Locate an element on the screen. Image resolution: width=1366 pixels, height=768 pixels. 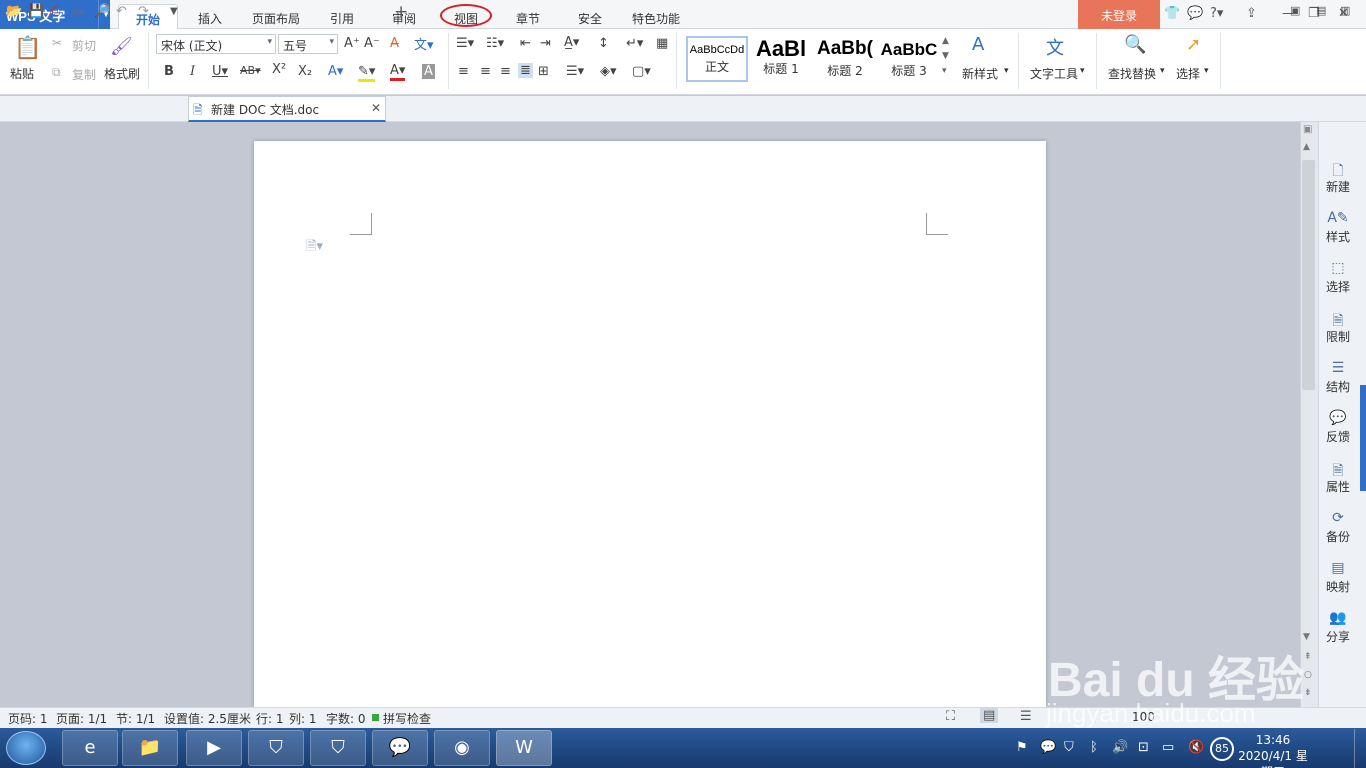
tab-references: 引用 is located at coordinates (342, 16).